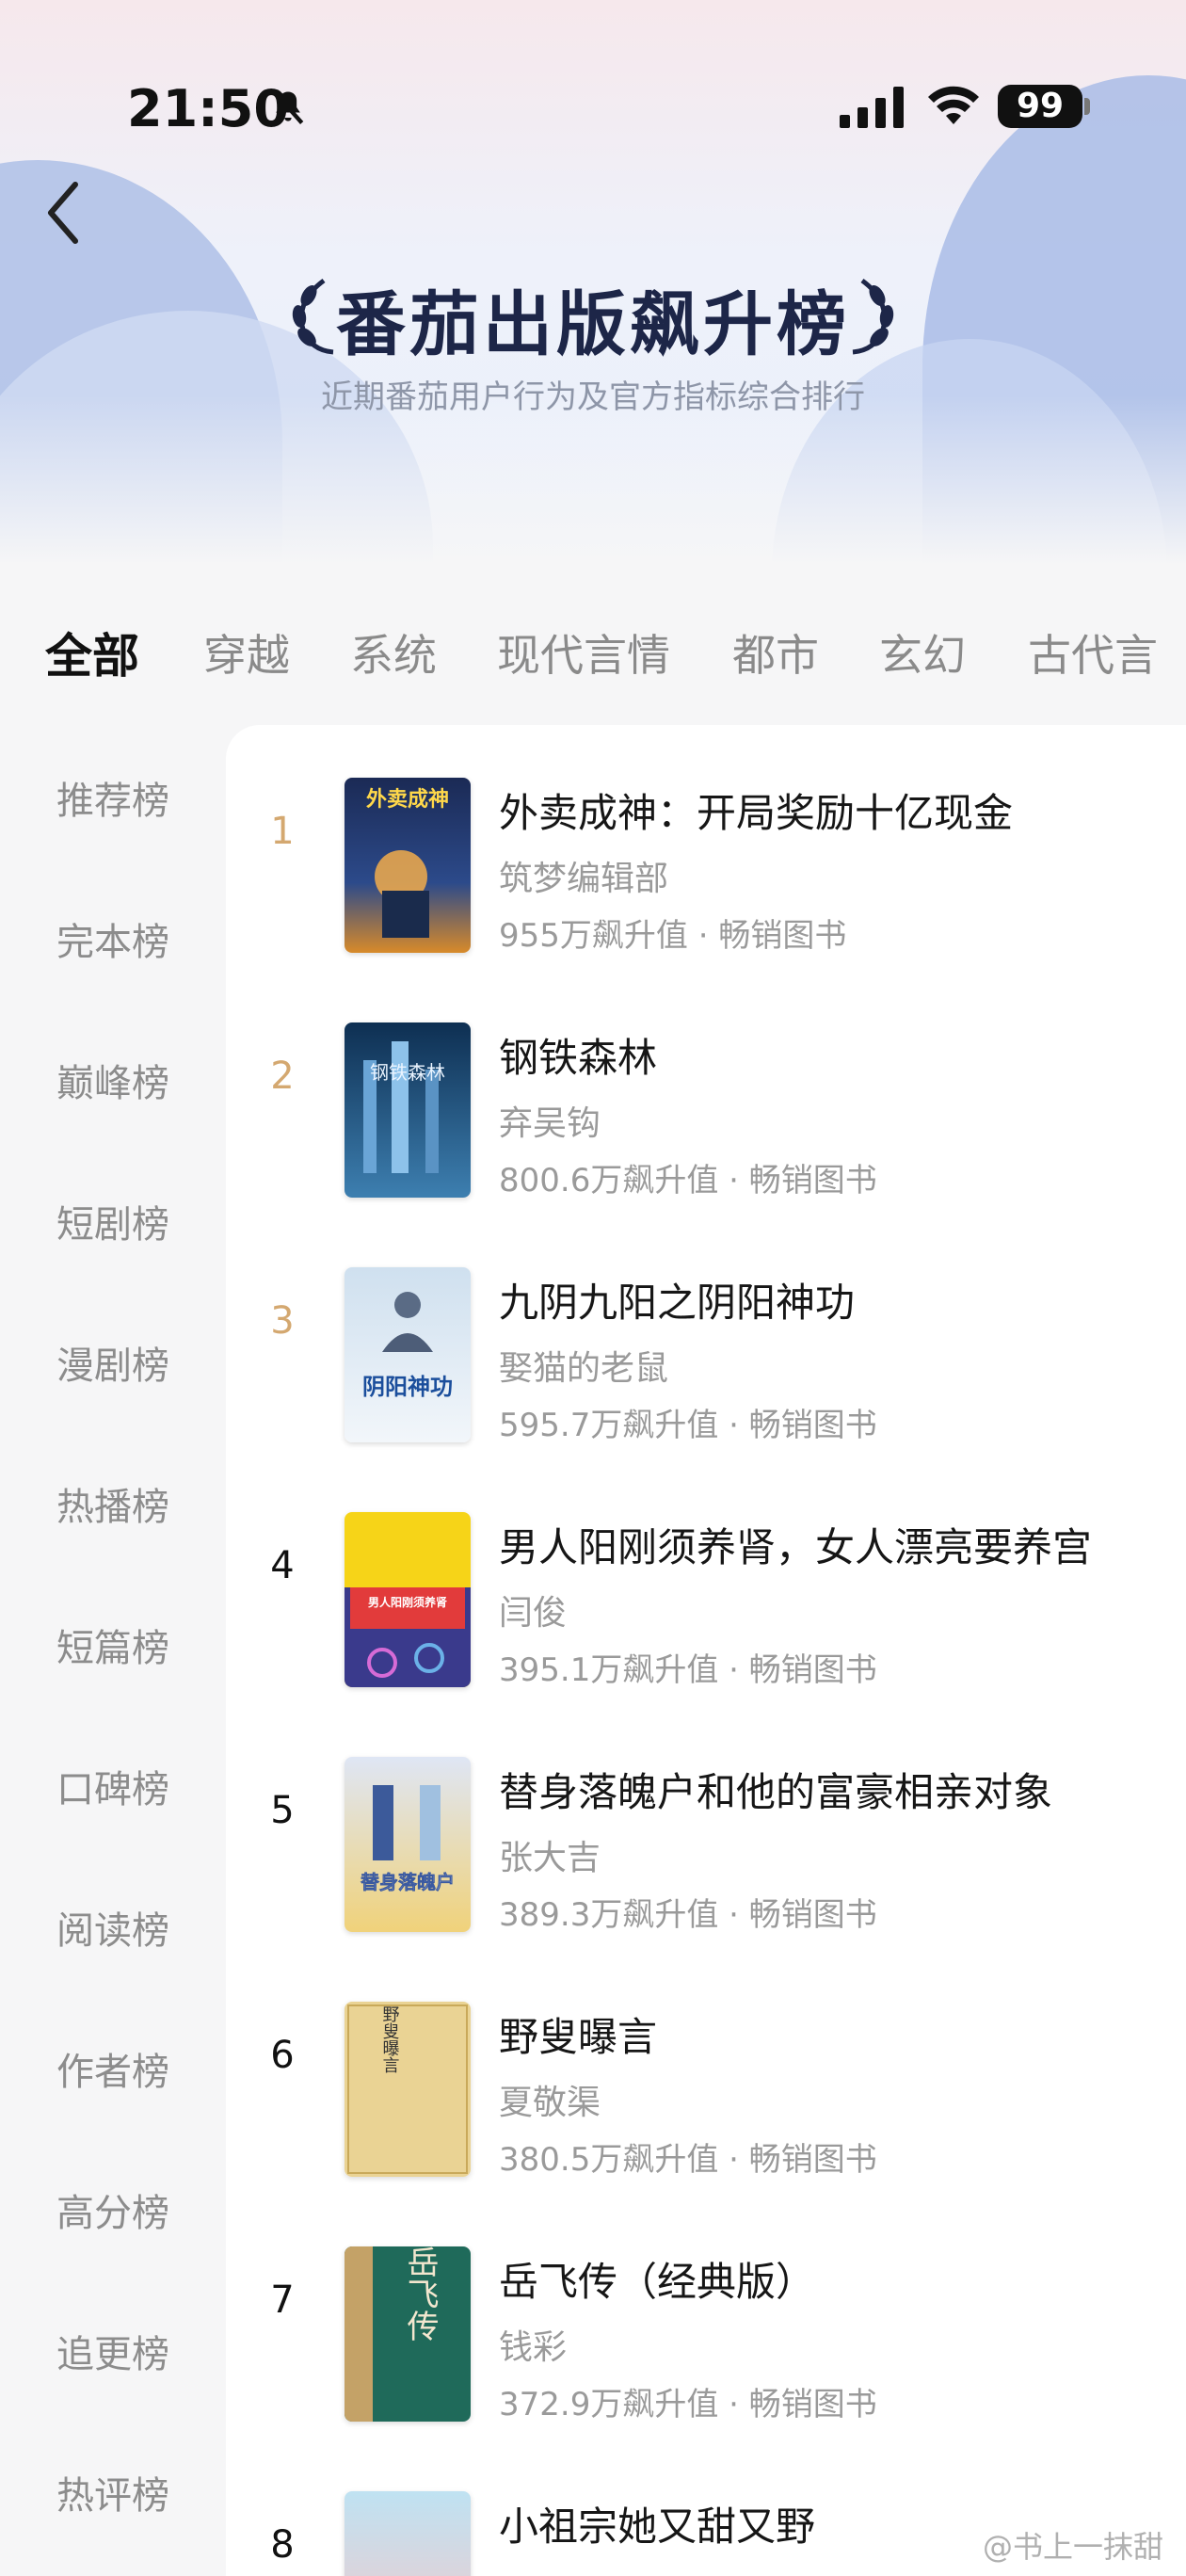 Image resolution: width=1186 pixels, height=2576 pixels. I want to click on watermark: @书上一抹甜, so click(1072, 2547).